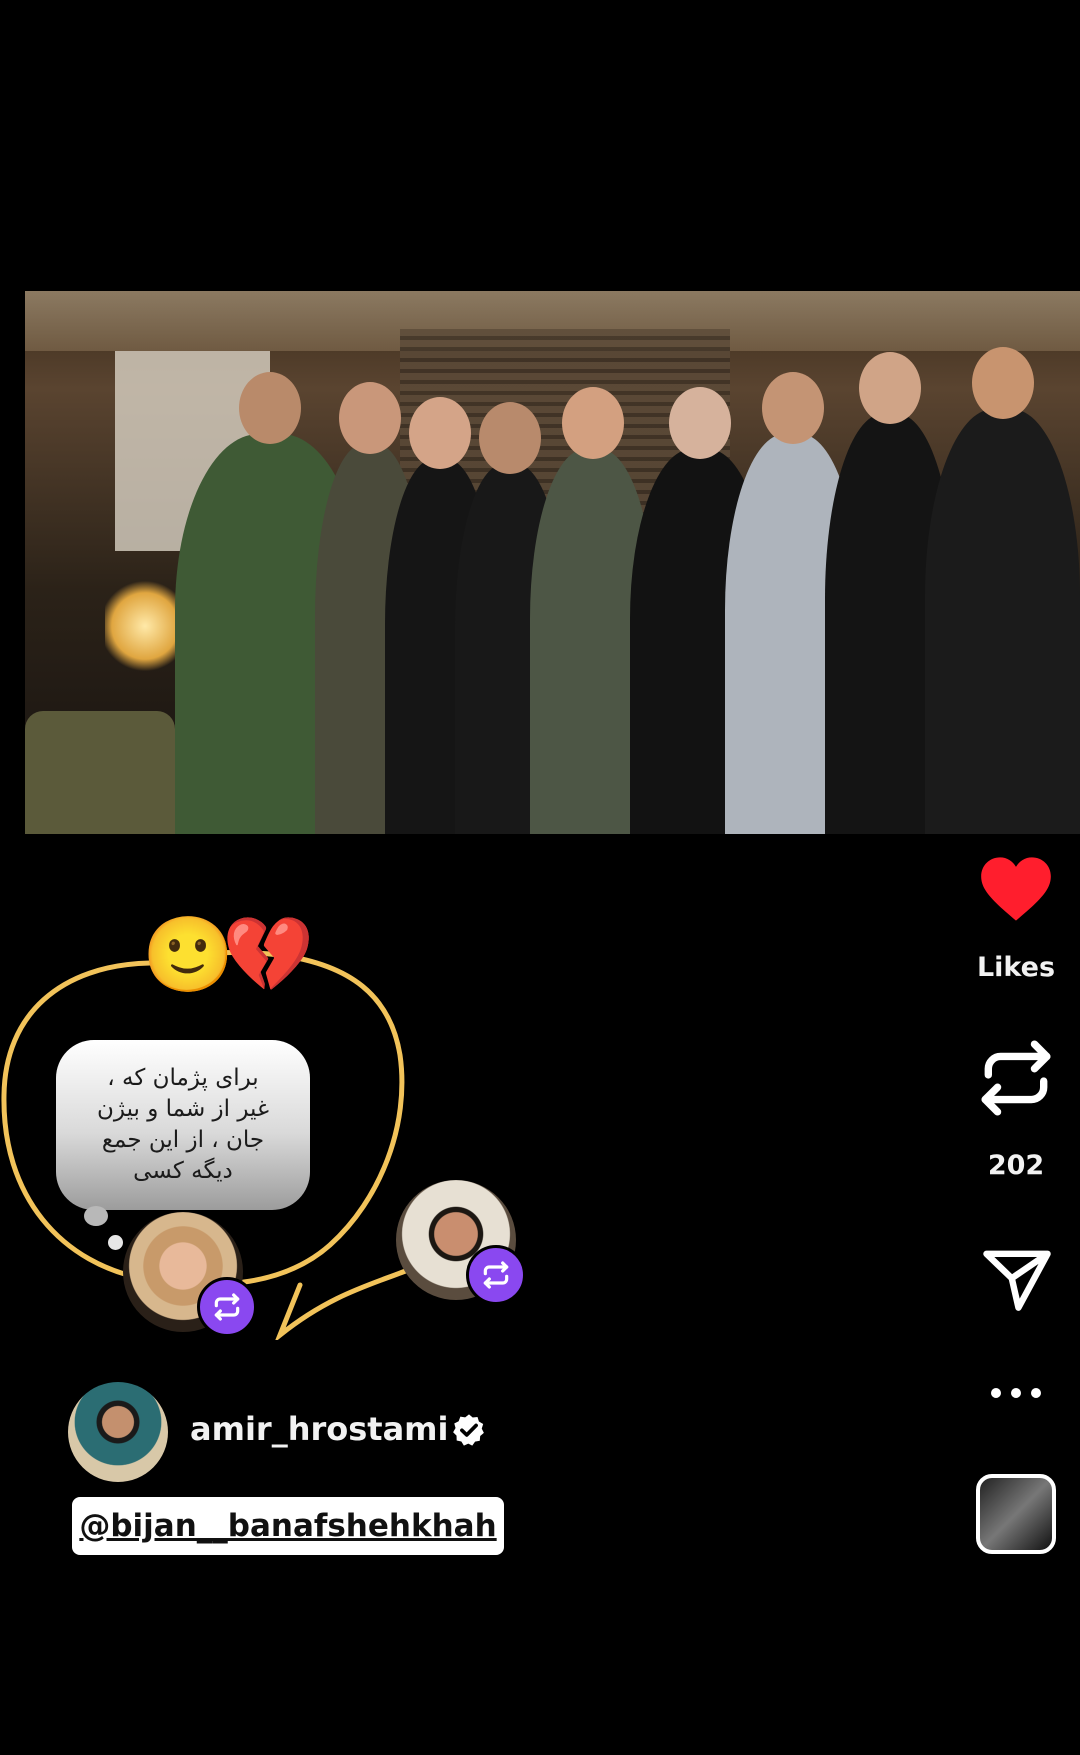 This screenshot has width=1080, height=1755. I want to click on photo-person, so click(1002, 590).